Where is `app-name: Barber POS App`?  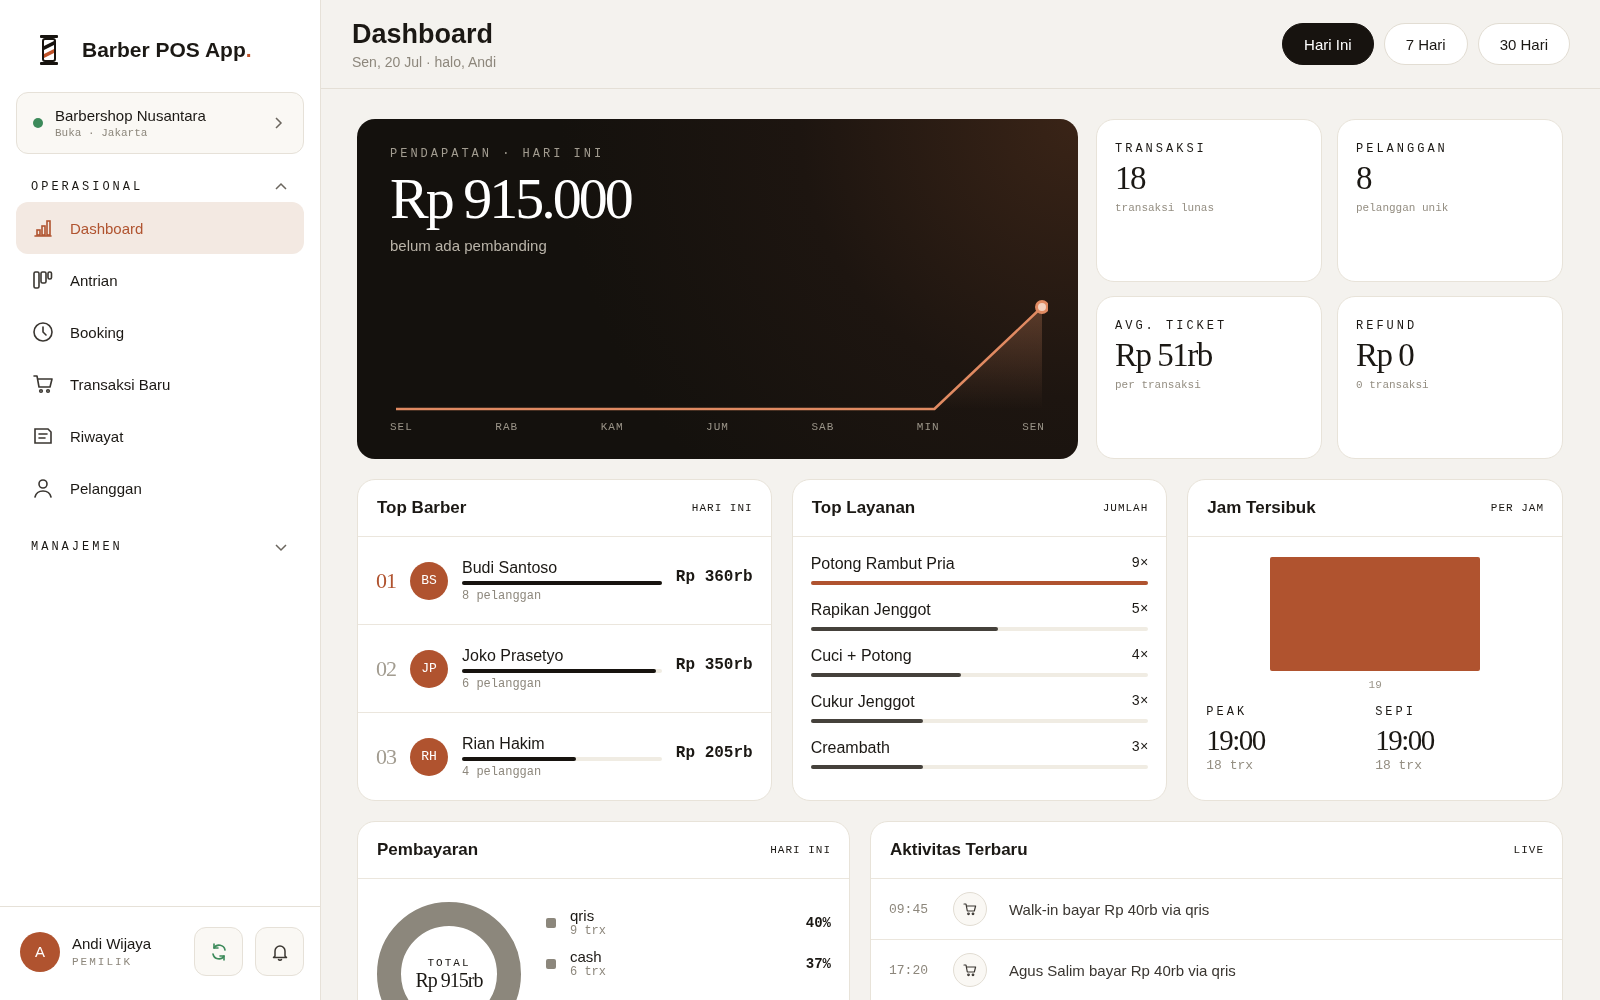 app-name: Barber POS App is located at coordinates (164, 49).